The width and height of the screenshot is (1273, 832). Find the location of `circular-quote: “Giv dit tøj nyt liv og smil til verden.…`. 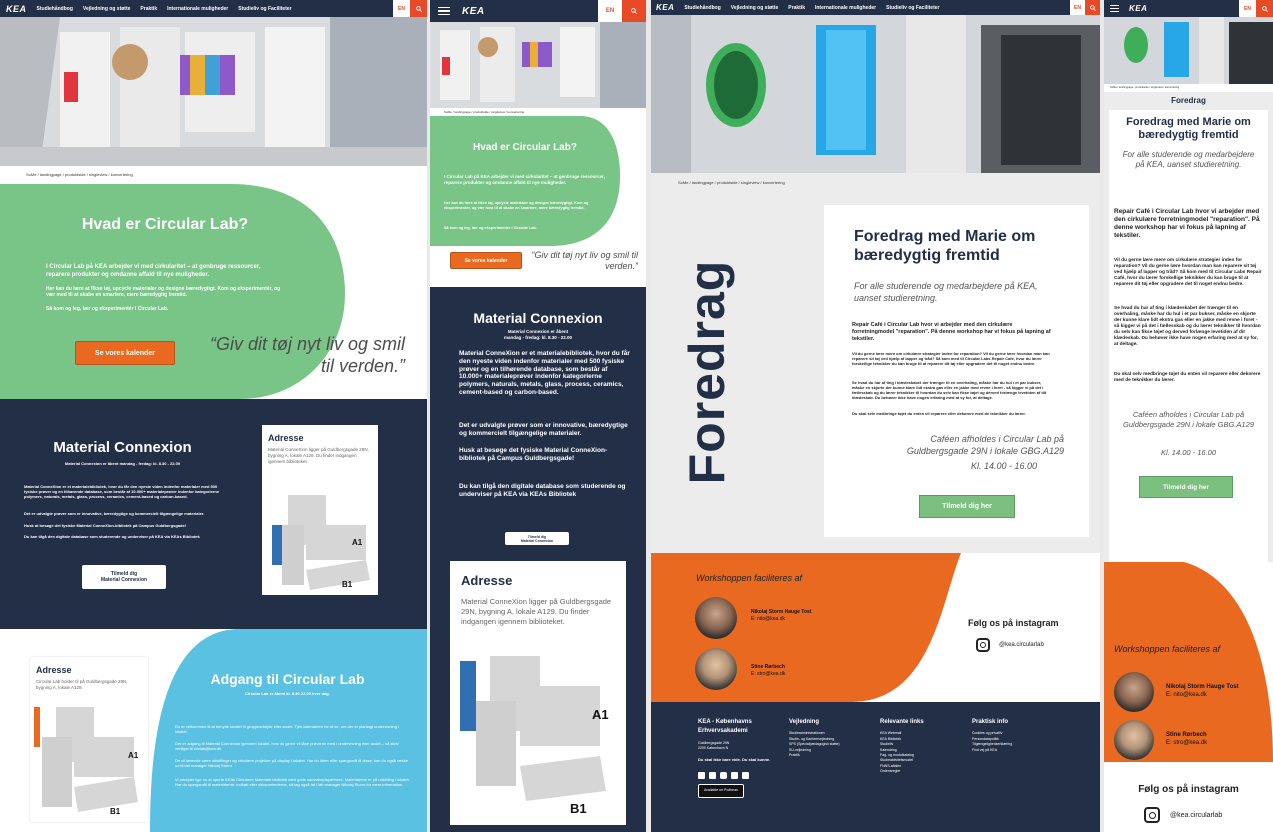

circular-quote: “Giv dit tøj nyt liv og smil til verden.… is located at coordinates (307, 355).